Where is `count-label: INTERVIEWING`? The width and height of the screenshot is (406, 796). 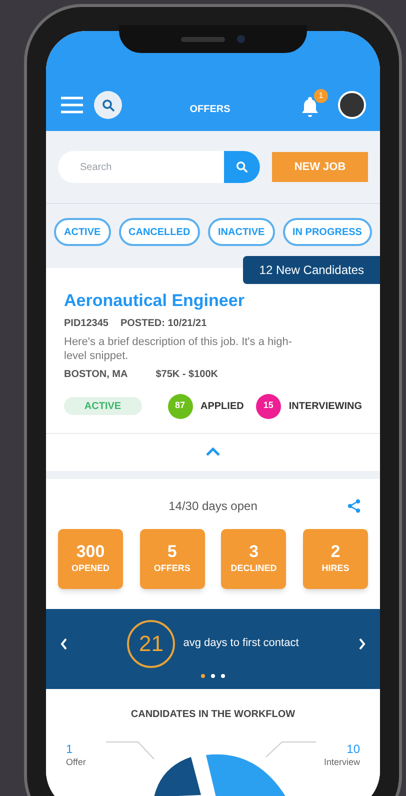 count-label: INTERVIEWING is located at coordinates (325, 407).